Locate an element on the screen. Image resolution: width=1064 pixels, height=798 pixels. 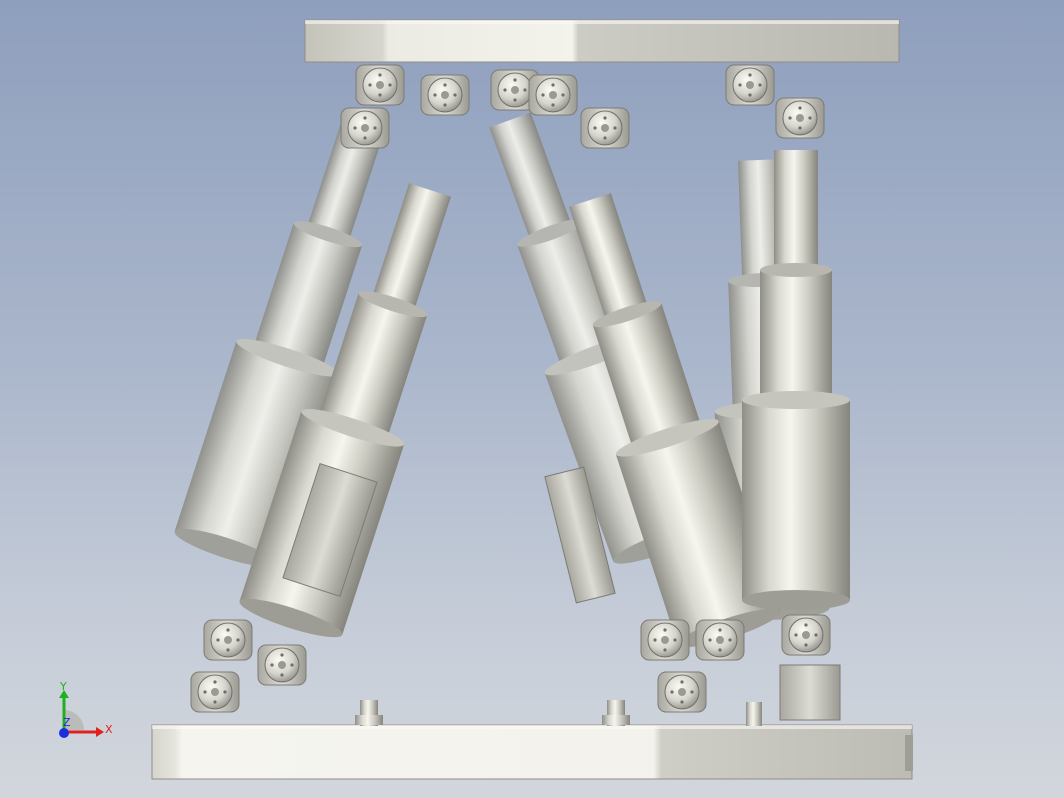
z-axis-dot is located at coordinates (64, 733).